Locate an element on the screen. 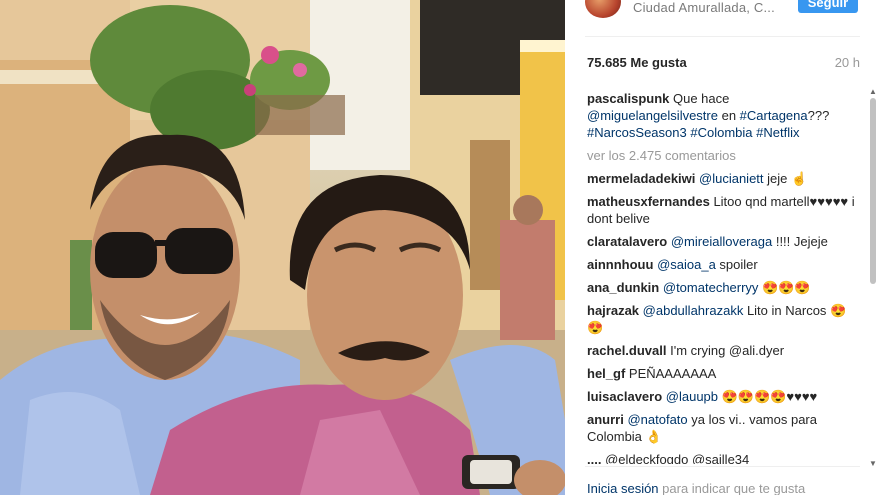  comment-mention: @natofato is located at coordinates (657, 419).